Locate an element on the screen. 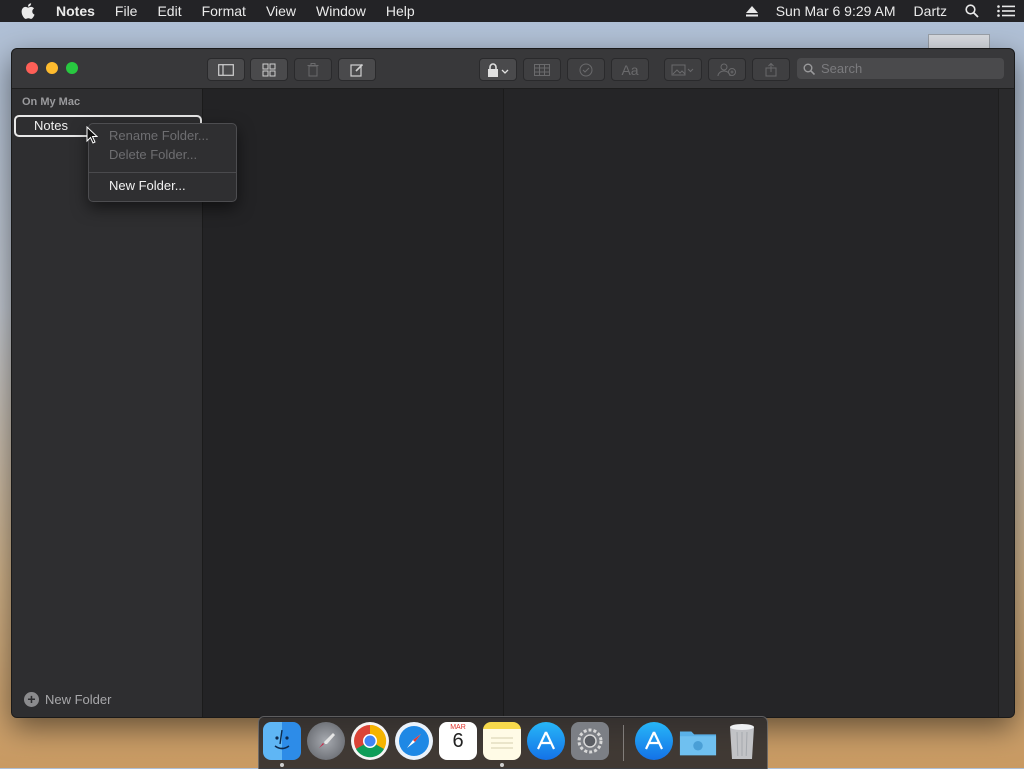 The height and width of the screenshot is (769, 1024). search-field: Search is located at coordinates (900, 68).